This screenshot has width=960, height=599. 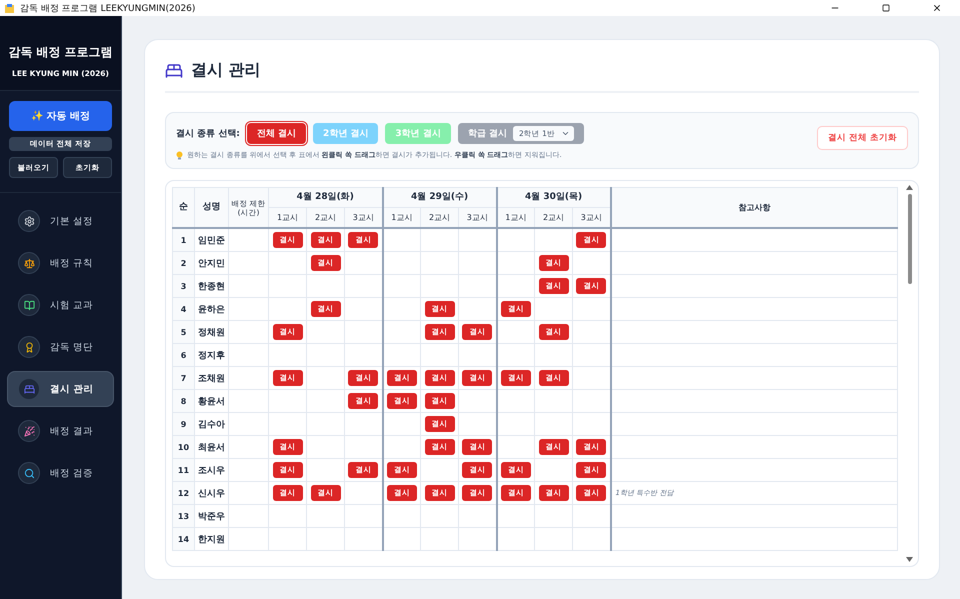 I want to click on nav-item: 감독 명단, so click(x=60, y=347).